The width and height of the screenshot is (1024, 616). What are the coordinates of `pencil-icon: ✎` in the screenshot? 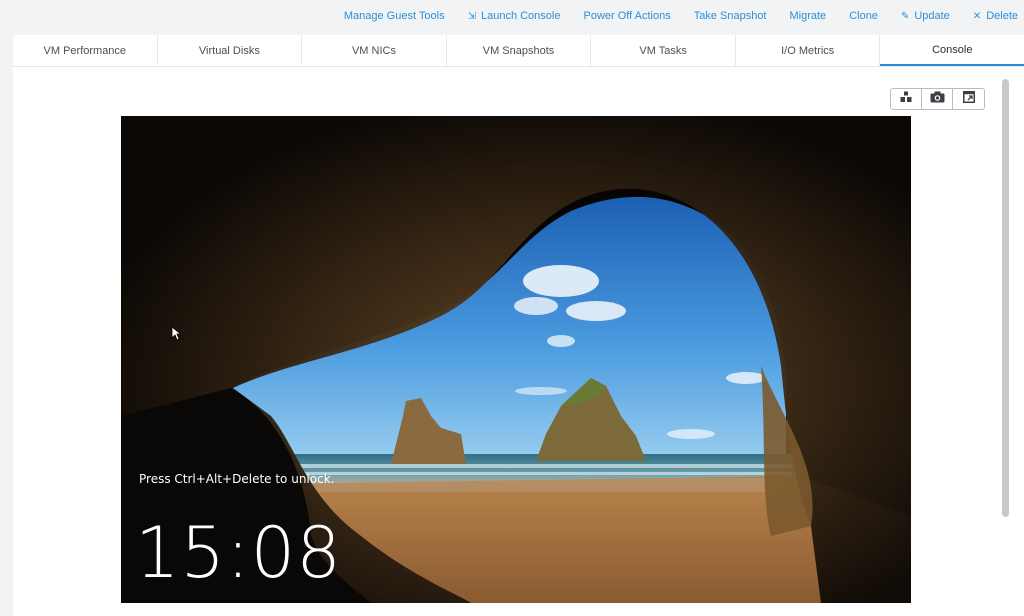 It's located at (905, 16).